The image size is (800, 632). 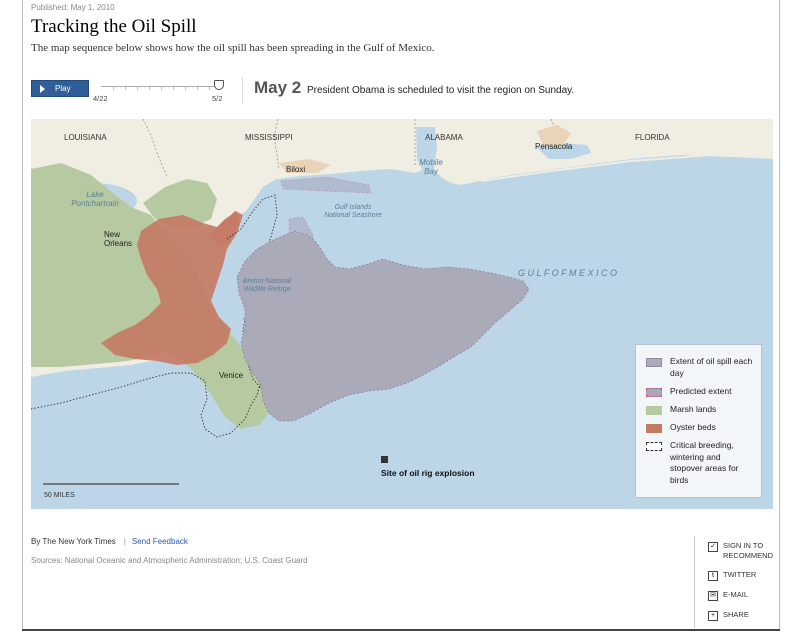 What do you see at coordinates (63, 88) in the screenshot?
I see `play-button-label: Play` at bounding box center [63, 88].